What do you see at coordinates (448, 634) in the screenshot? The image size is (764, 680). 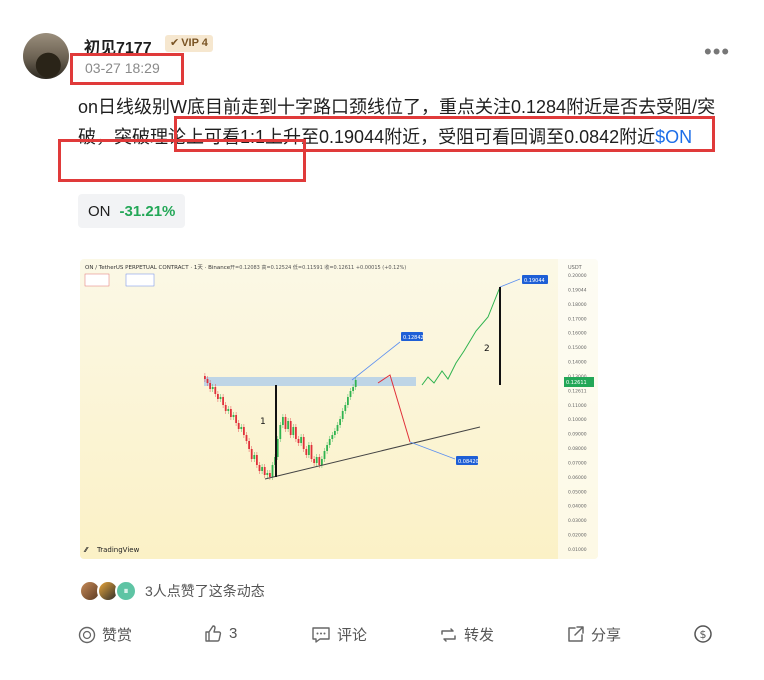 I see `repost-icon` at bounding box center [448, 634].